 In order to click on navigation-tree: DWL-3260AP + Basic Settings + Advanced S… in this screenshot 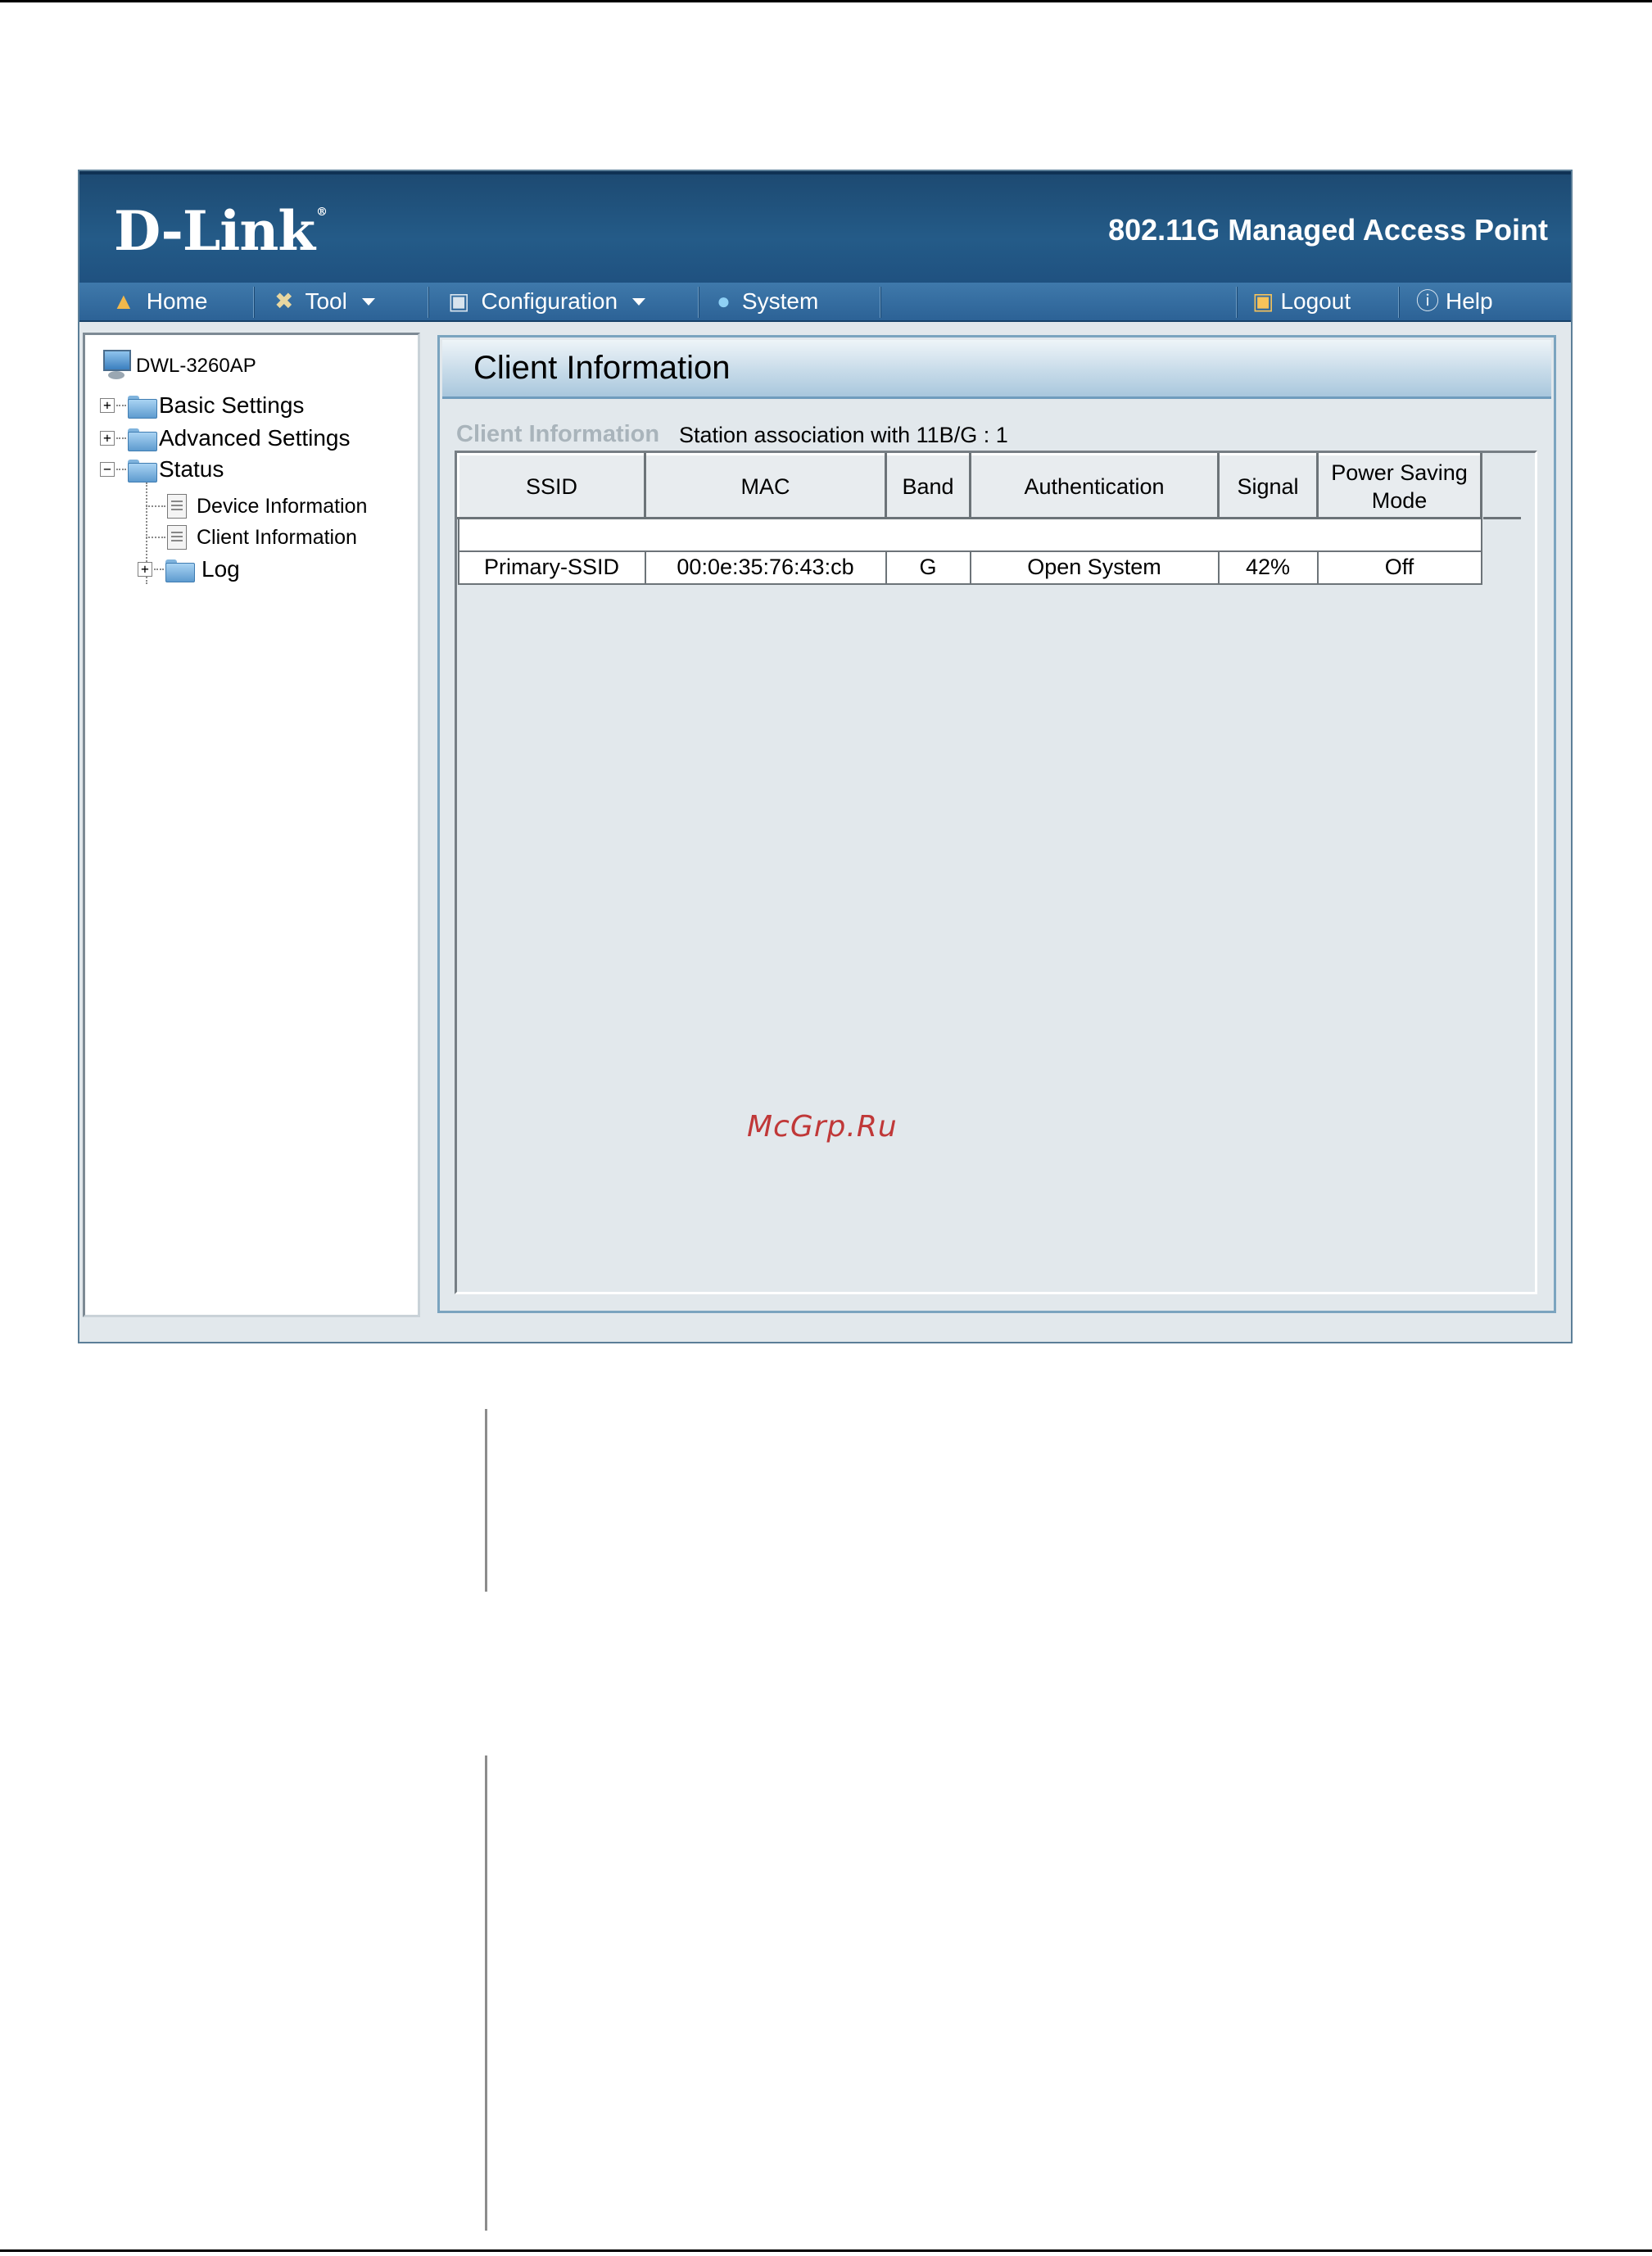, I will do `click(251, 825)`.